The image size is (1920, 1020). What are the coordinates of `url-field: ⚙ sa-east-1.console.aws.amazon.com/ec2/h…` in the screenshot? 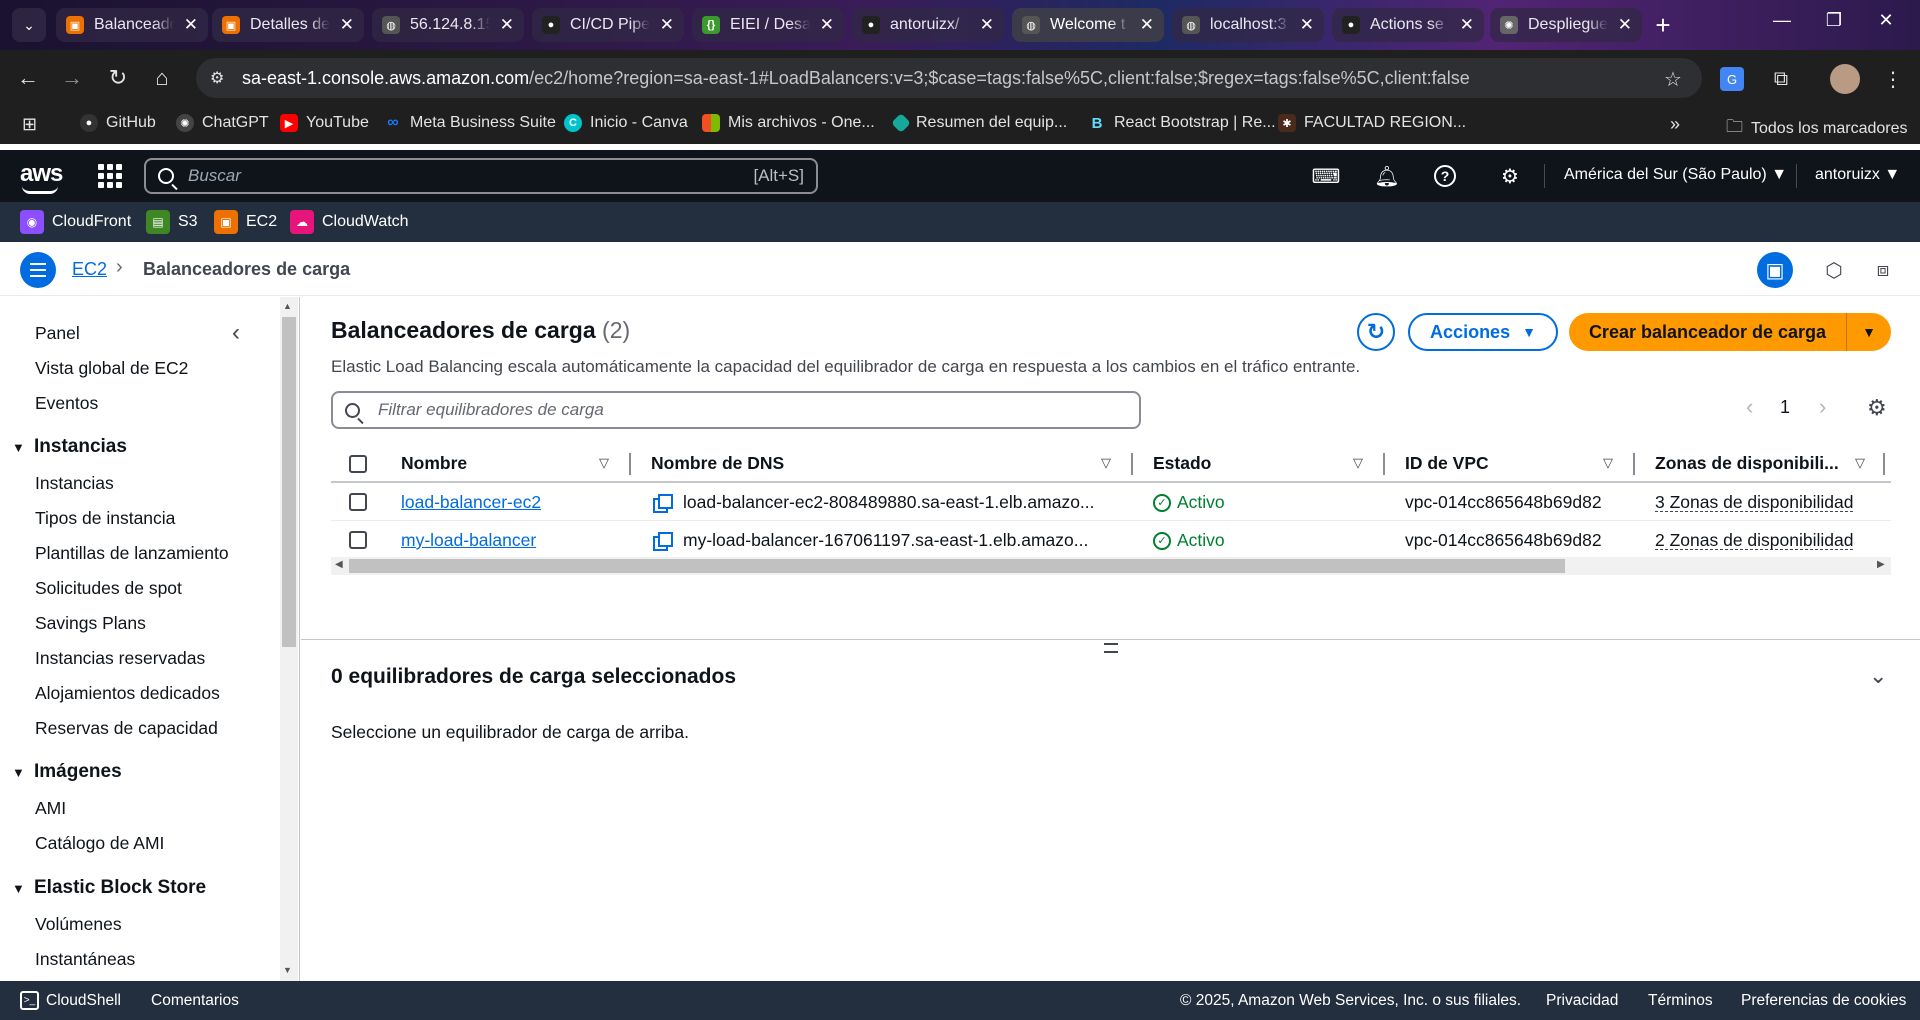 It's located at (949, 78).